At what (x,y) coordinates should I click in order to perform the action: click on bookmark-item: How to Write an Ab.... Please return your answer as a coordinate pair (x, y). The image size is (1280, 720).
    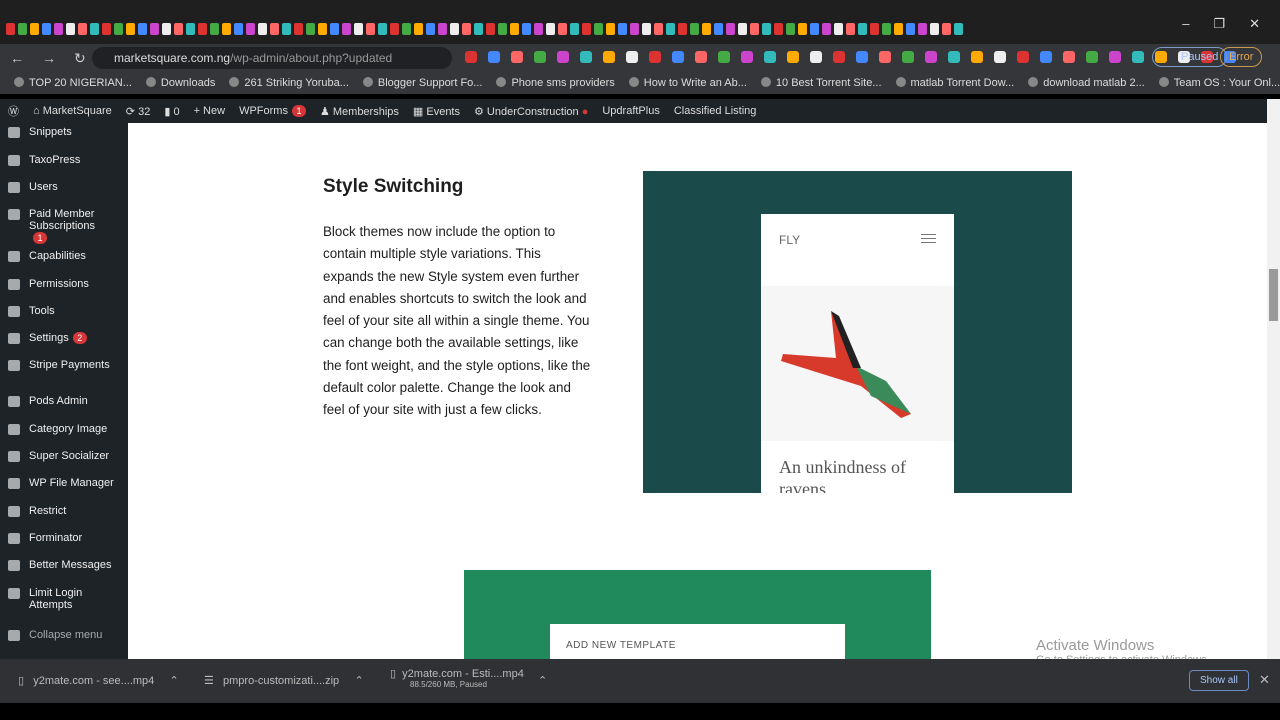
    Looking at the image, I should click on (688, 83).